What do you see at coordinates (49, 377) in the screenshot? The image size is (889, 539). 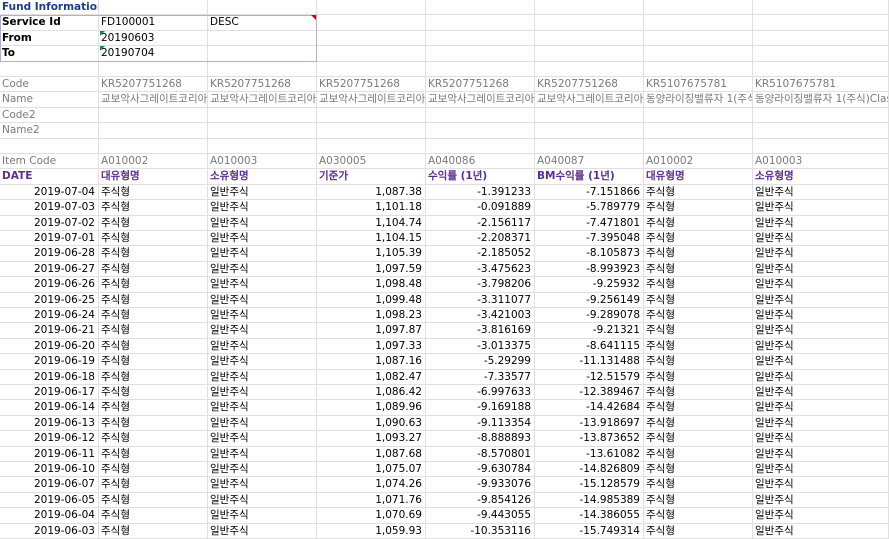 I see `date-cell: 2019-06-18` at bounding box center [49, 377].